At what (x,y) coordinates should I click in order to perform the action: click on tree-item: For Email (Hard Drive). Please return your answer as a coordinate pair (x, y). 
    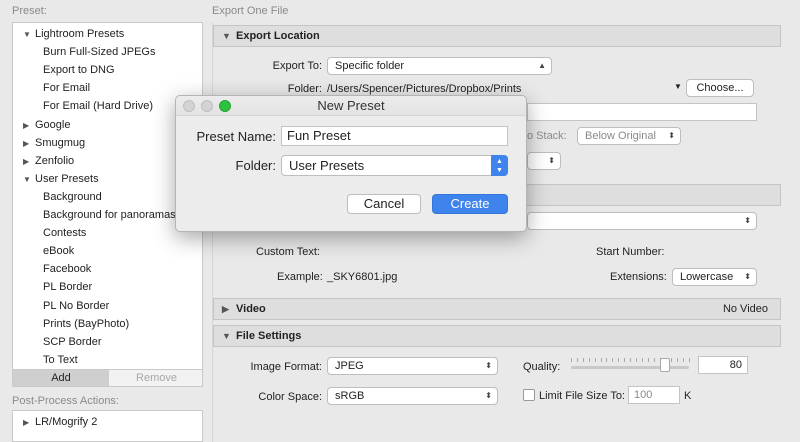
    Looking at the image, I should click on (98, 106).